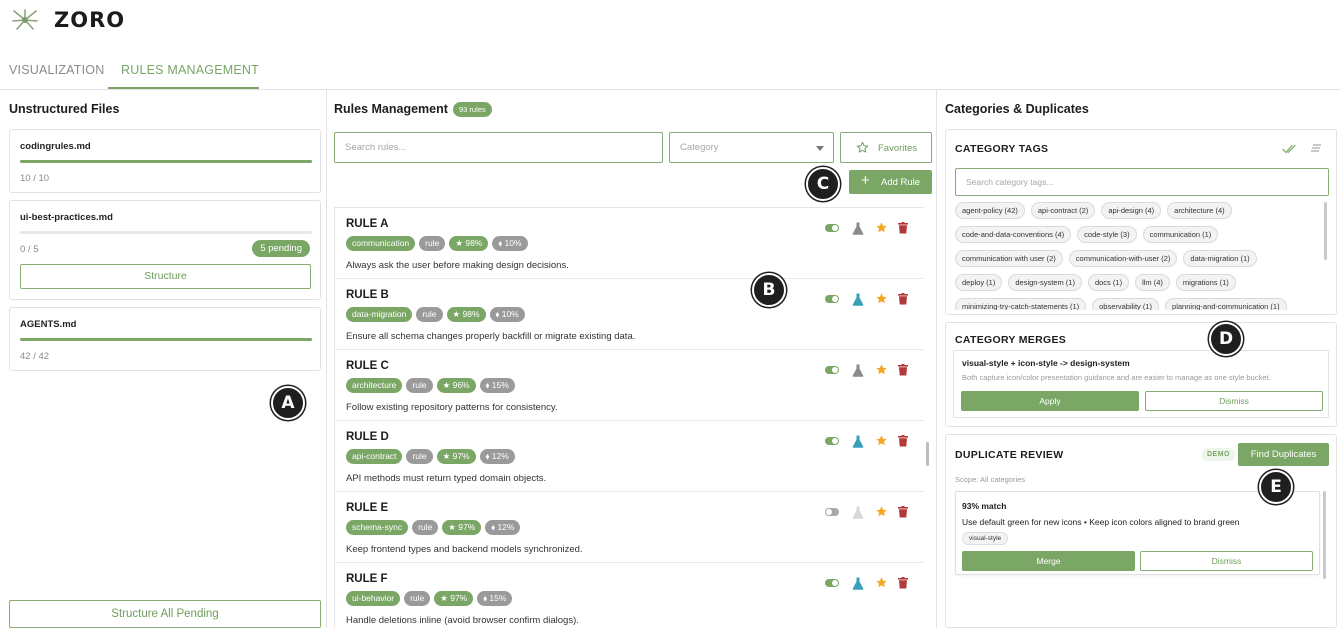 This screenshot has height=628, width=1340. What do you see at coordinates (1107, 234) in the screenshot?
I see `category-chip: code-style (3)` at bounding box center [1107, 234].